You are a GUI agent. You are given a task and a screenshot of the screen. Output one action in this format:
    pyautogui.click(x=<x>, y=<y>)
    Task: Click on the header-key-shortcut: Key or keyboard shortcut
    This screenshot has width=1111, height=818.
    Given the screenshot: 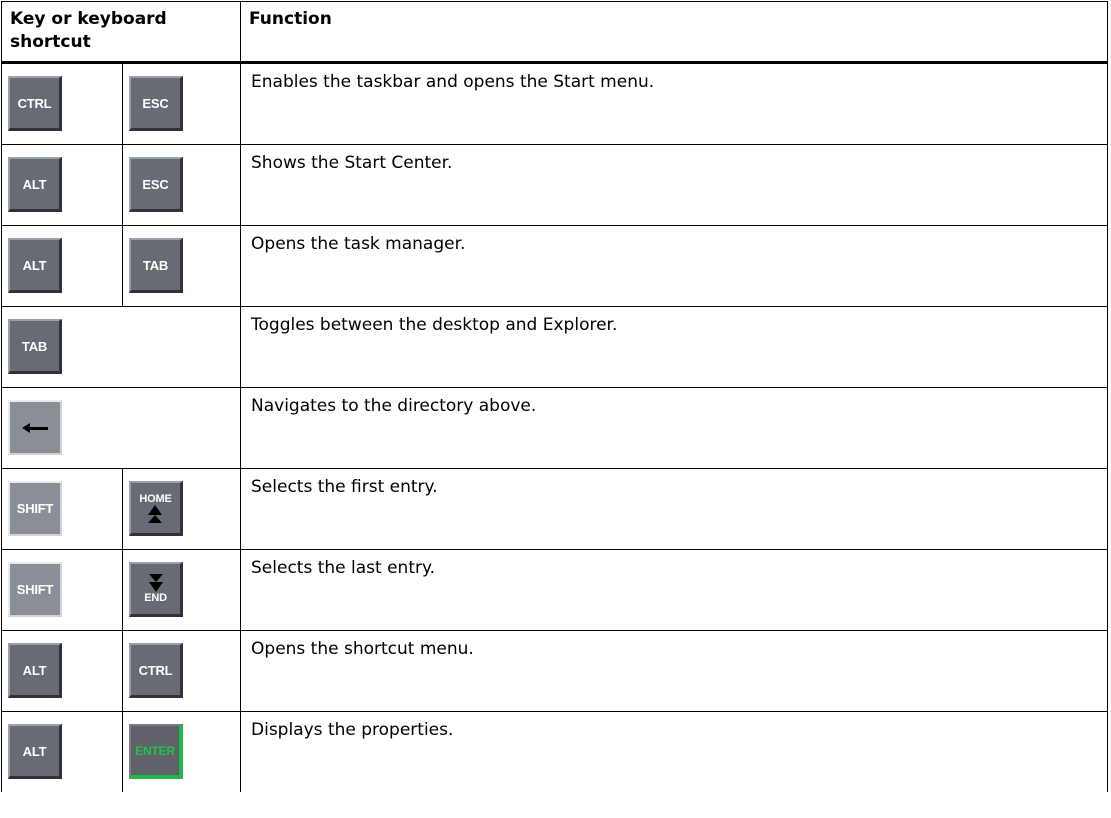 What is the action you would take?
    pyautogui.click(x=121, y=32)
    